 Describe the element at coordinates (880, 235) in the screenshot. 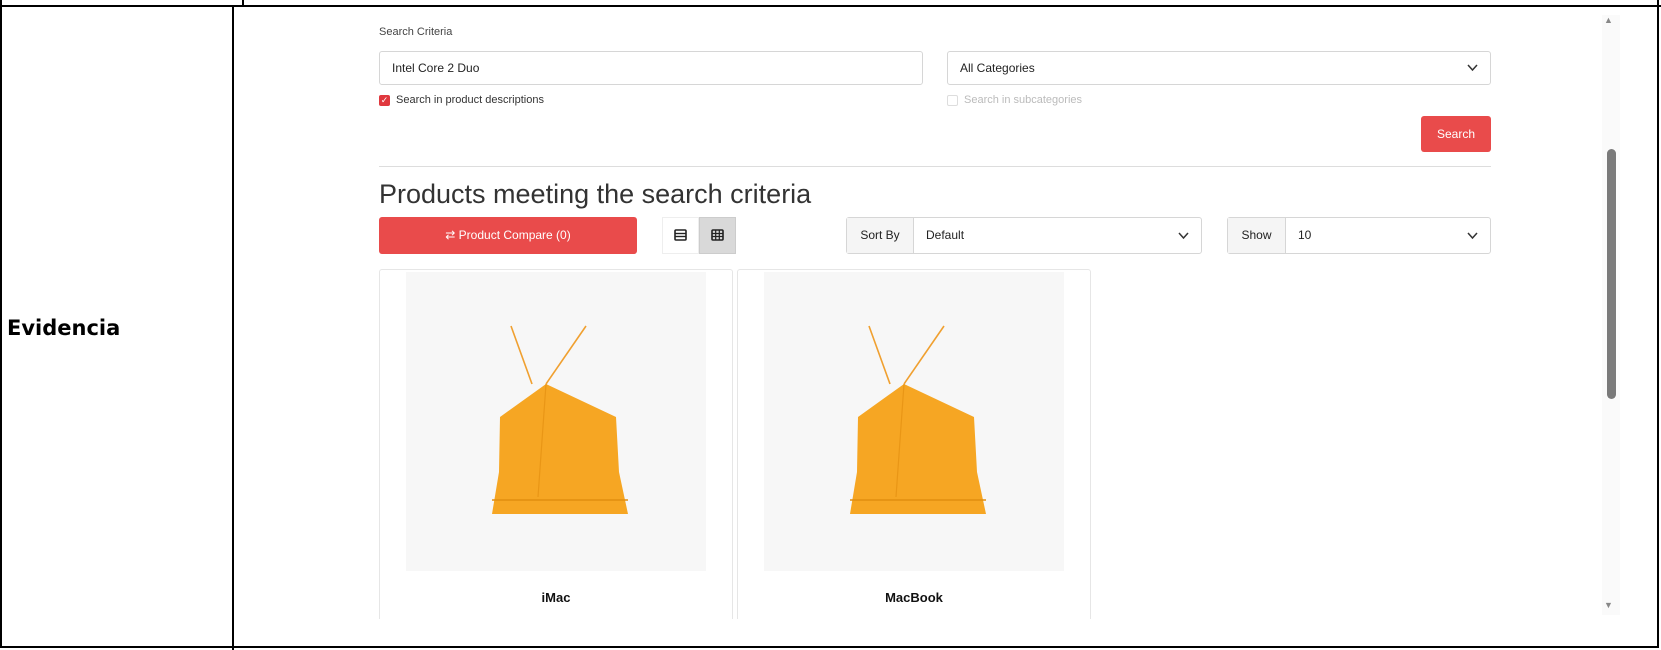

I see `sort-by-label: Sort By` at that location.